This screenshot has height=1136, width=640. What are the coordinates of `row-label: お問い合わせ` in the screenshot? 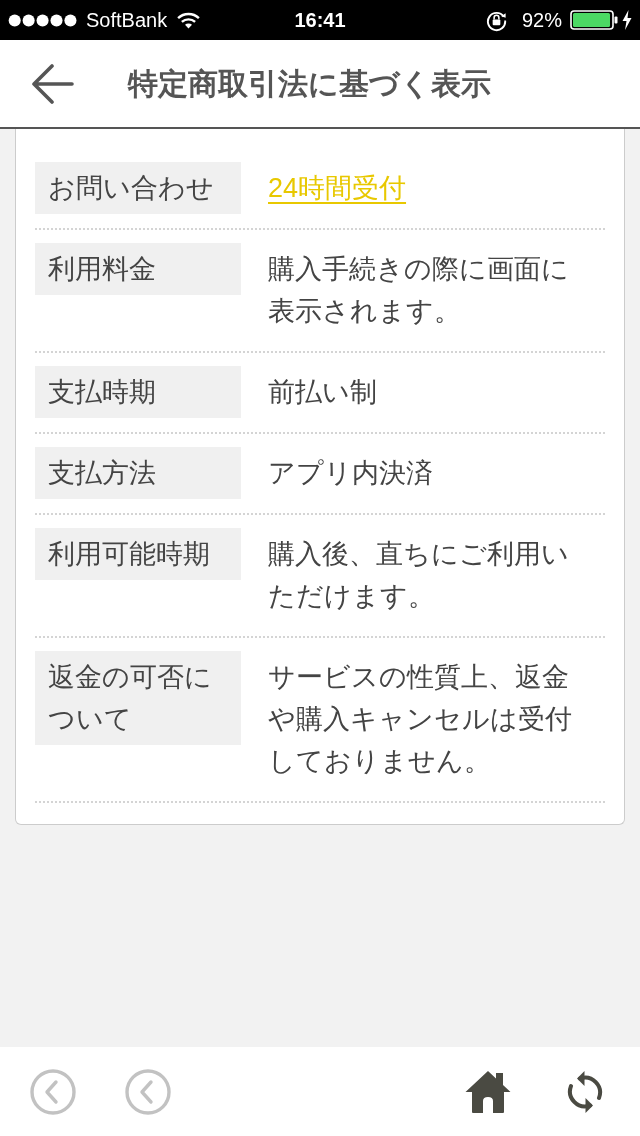 It's located at (138, 188).